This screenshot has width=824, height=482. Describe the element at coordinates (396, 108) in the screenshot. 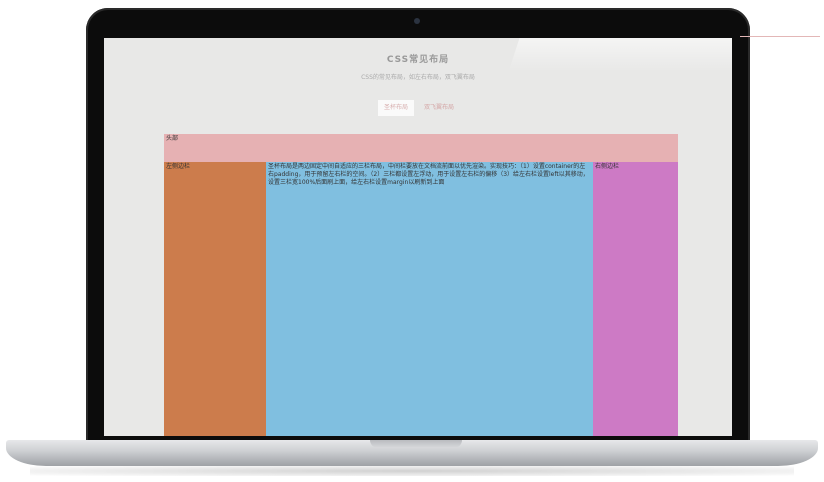

I see `nav-button-holy-grail: 圣杯布局` at that location.